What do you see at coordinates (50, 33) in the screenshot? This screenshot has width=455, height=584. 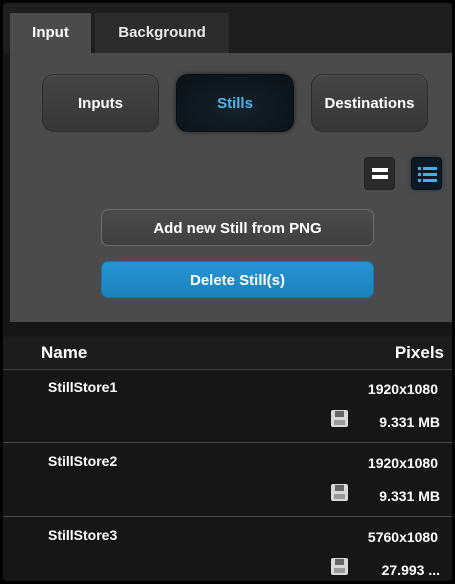 I see `tab-input: Input` at bounding box center [50, 33].